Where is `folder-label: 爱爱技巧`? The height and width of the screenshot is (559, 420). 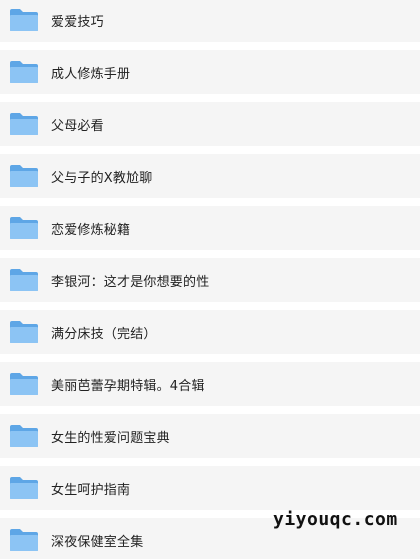
folder-label: 爱爱技巧 is located at coordinates (77, 22).